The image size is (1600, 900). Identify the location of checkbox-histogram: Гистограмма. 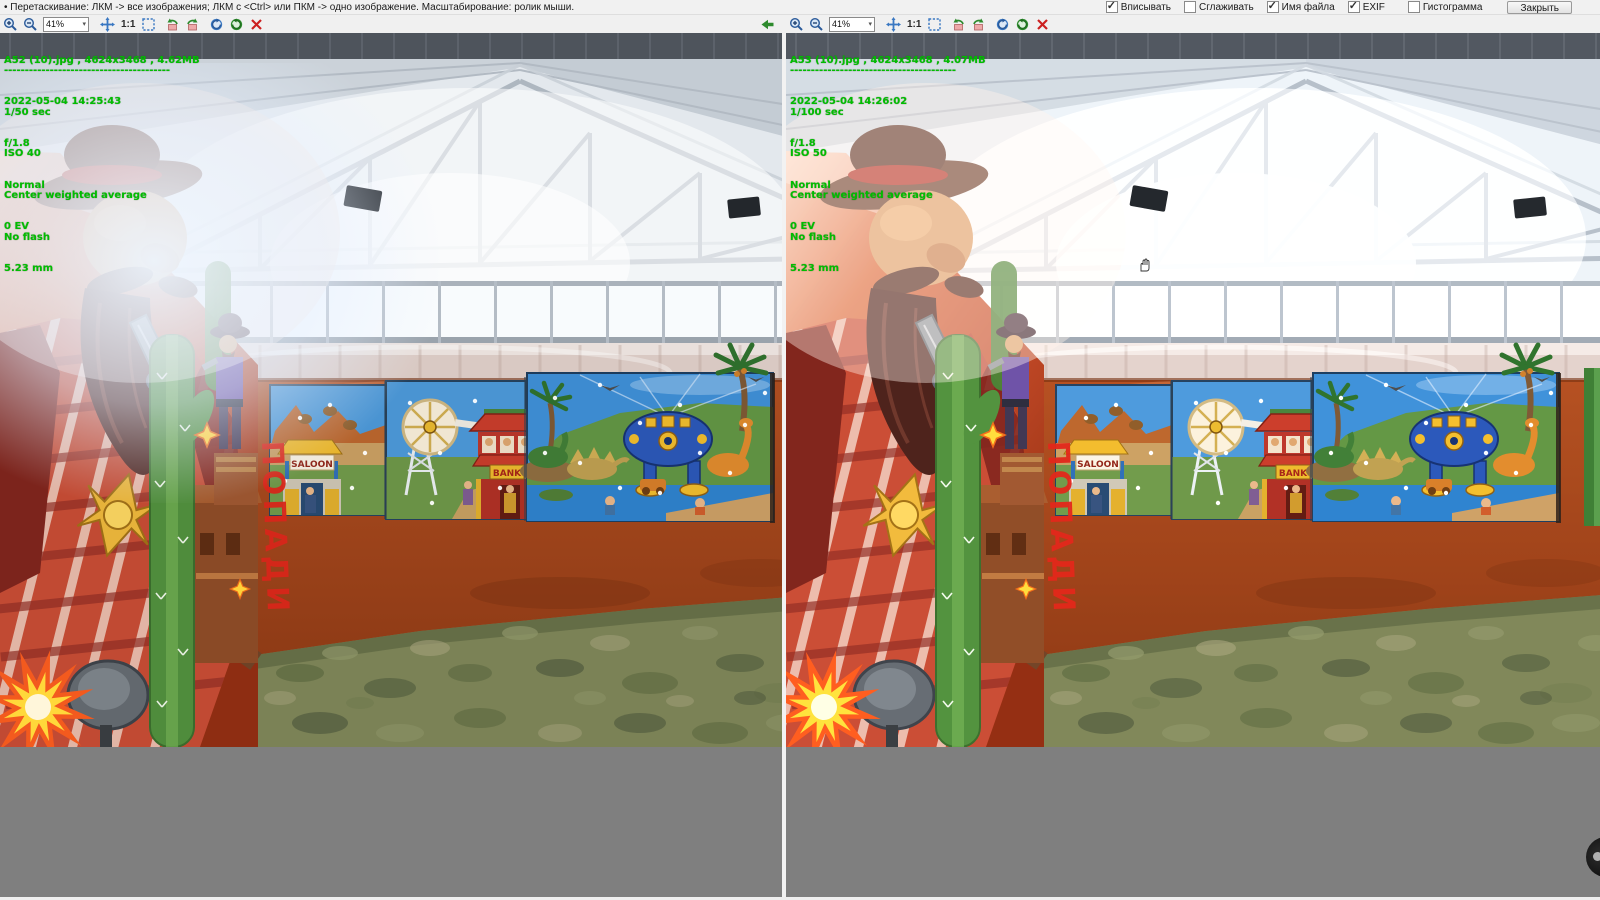
(1444, 7).